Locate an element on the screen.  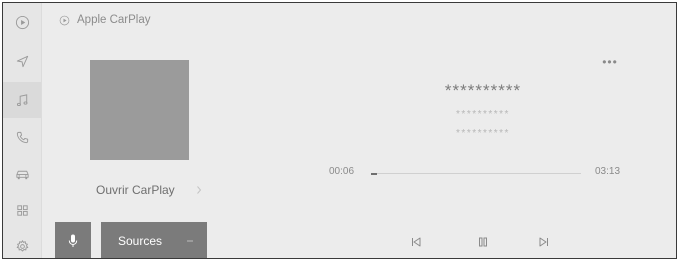
car-icon is located at coordinates (22, 174).